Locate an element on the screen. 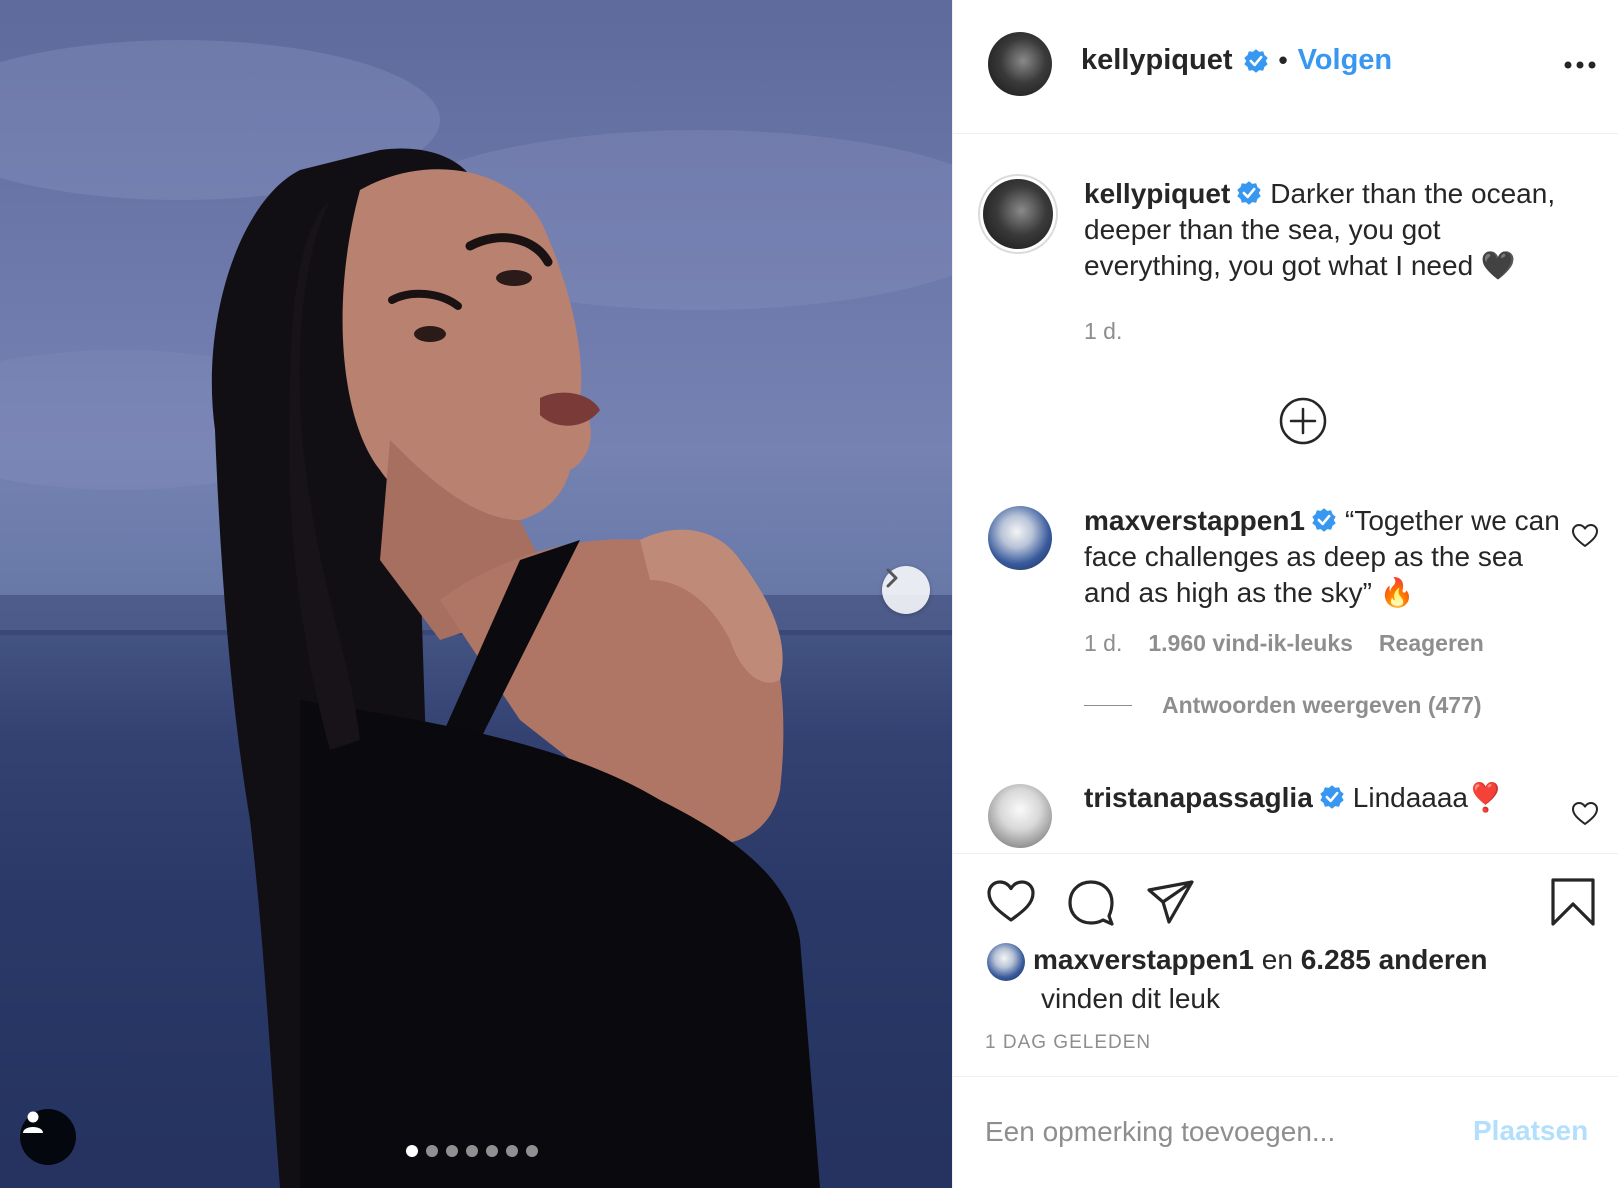 The image size is (1618, 1188). carousel-indicator is located at coordinates (472, 1151).